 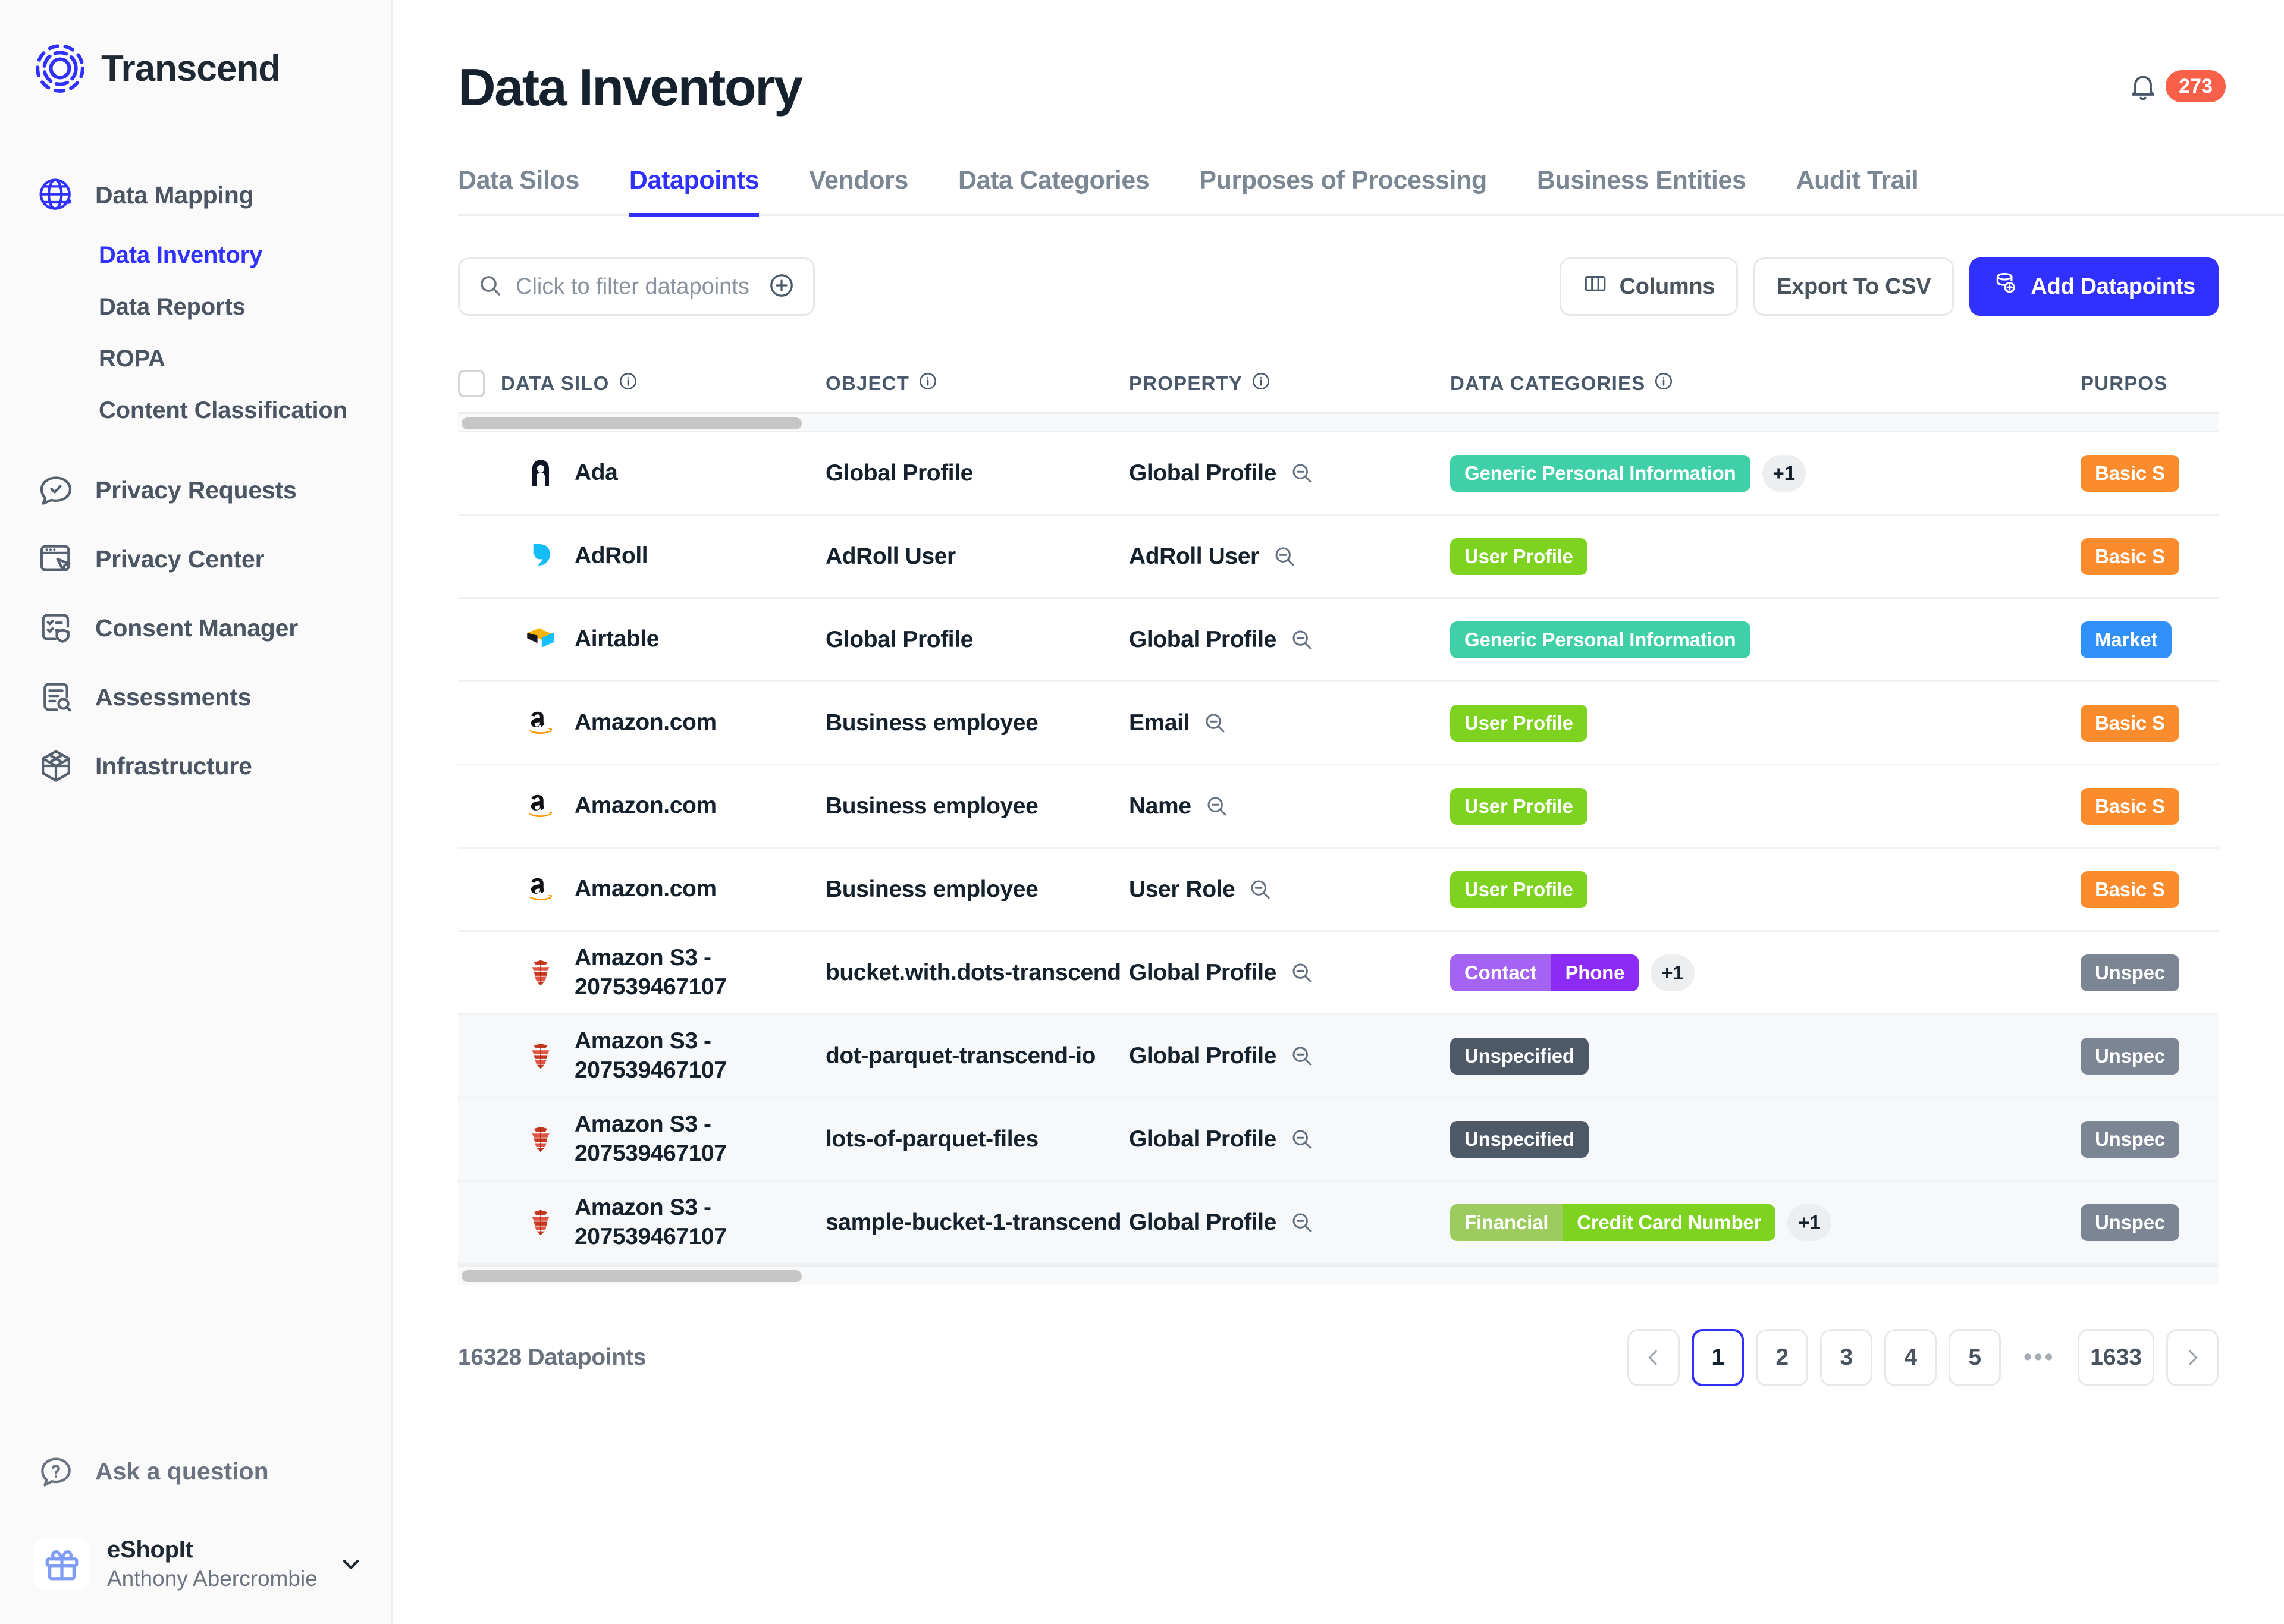 I want to click on bell-icon, so click(x=2143, y=86).